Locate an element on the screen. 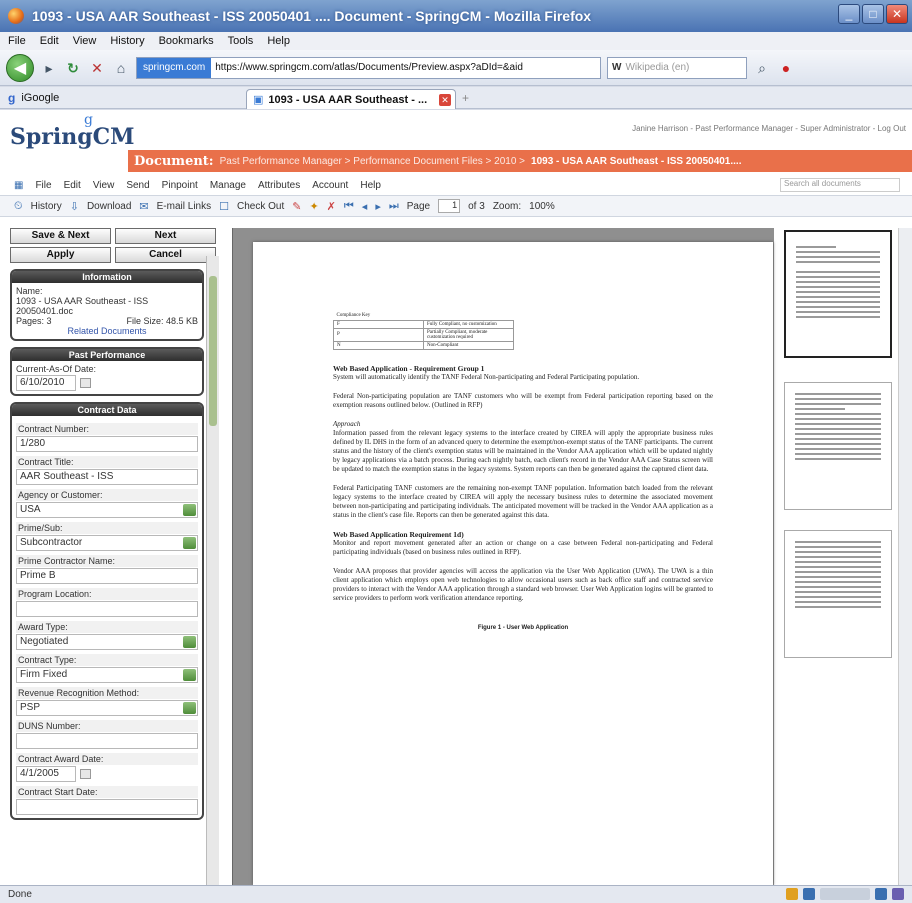  contract-field-input: PSP is located at coordinates (107, 708).